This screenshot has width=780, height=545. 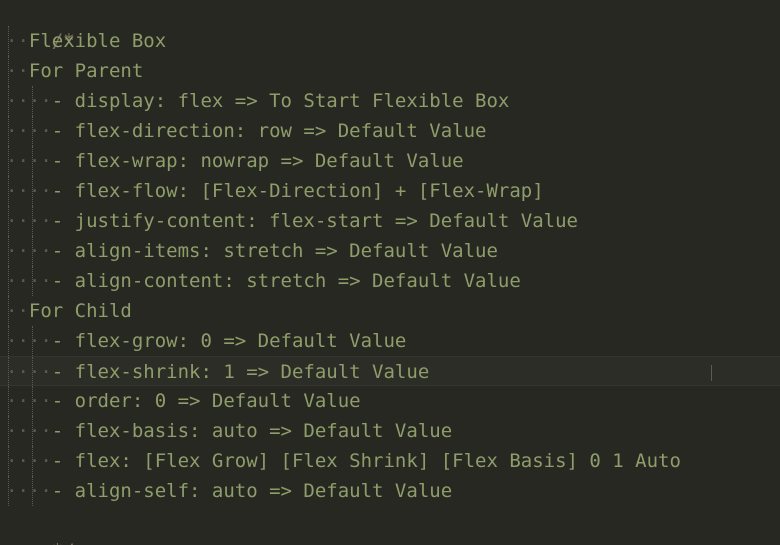 What do you see at coordinates (60, 542) in the screenshot?
I see `comment-close-marker: */` at bounding box center [60, 542].